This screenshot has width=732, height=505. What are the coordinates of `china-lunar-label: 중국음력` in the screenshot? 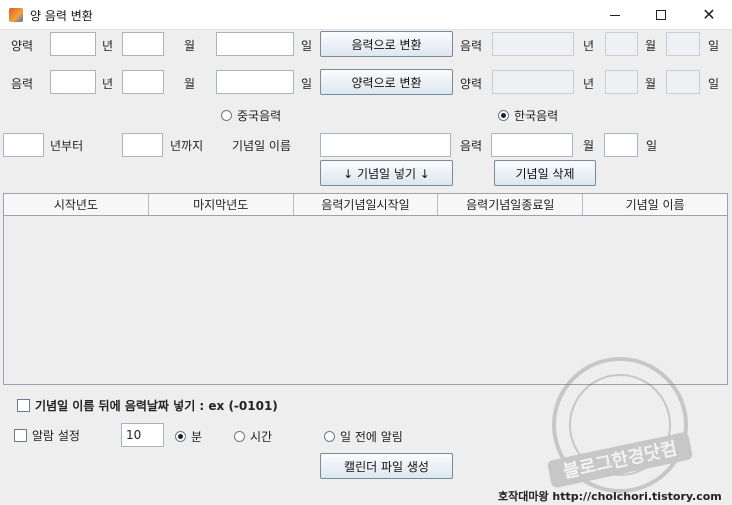 It's located at (259, 116).